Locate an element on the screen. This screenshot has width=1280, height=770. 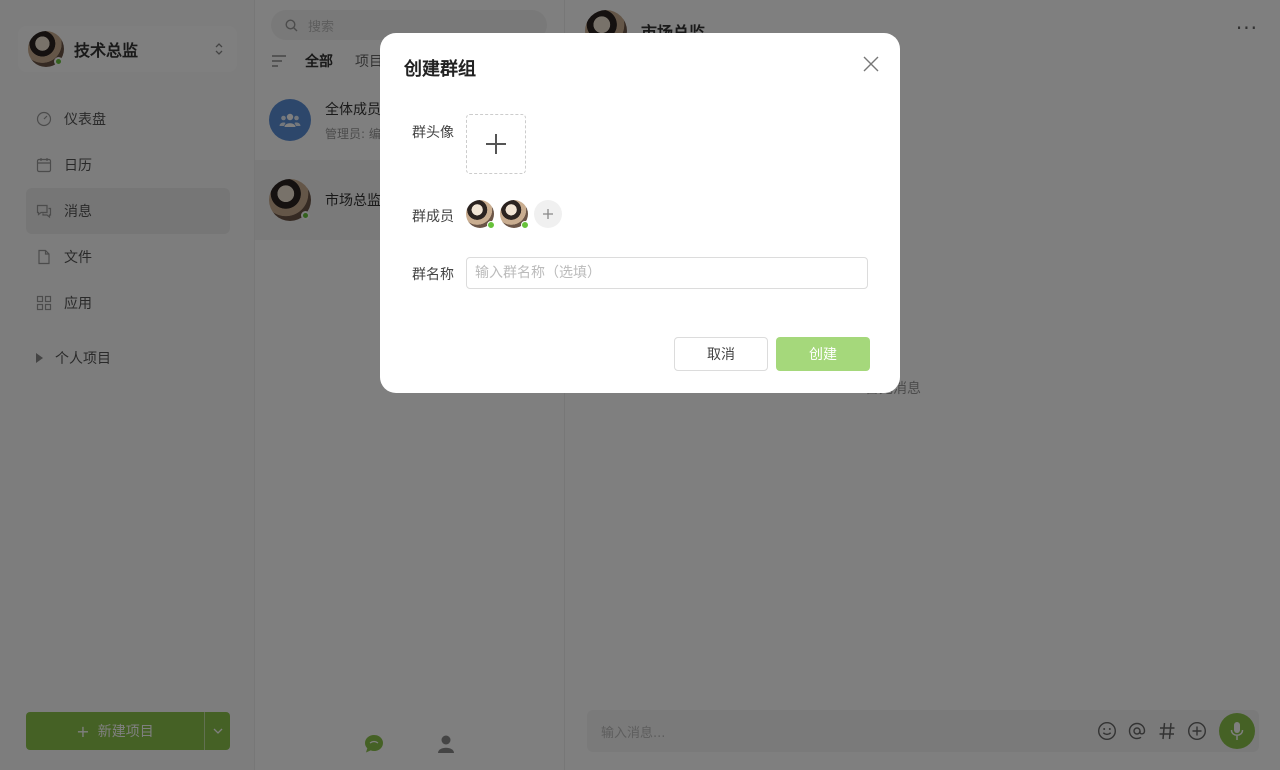
cancel-button: 取消 is located at coordinates (721, 354).